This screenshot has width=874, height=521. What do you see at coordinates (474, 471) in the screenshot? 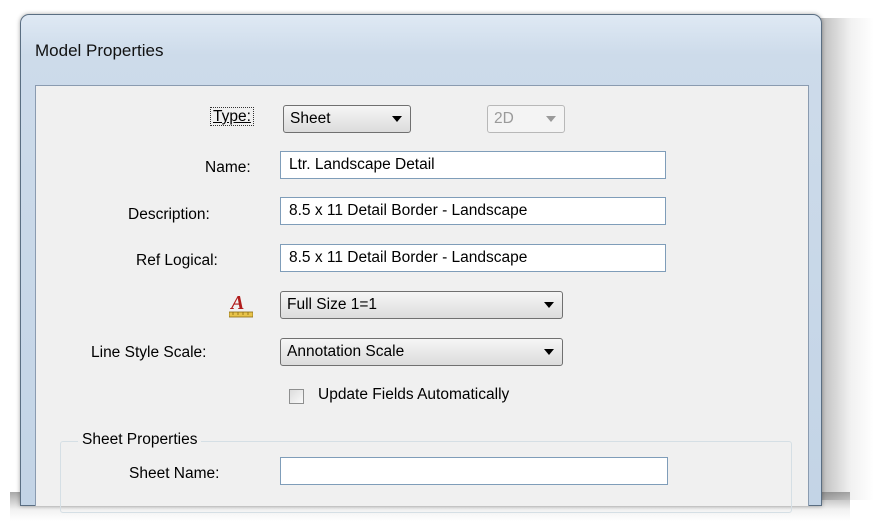
I see `sheet-name-input` at bounding box center [474, 471].